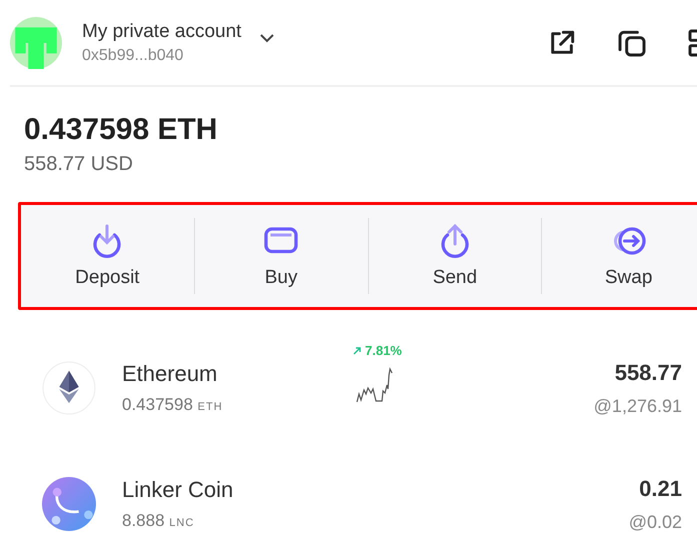 The image size is (697, 550). Describe the element at coordinates (210, 407) in the screenshot. I see `token-symbol: ETH` at that location.